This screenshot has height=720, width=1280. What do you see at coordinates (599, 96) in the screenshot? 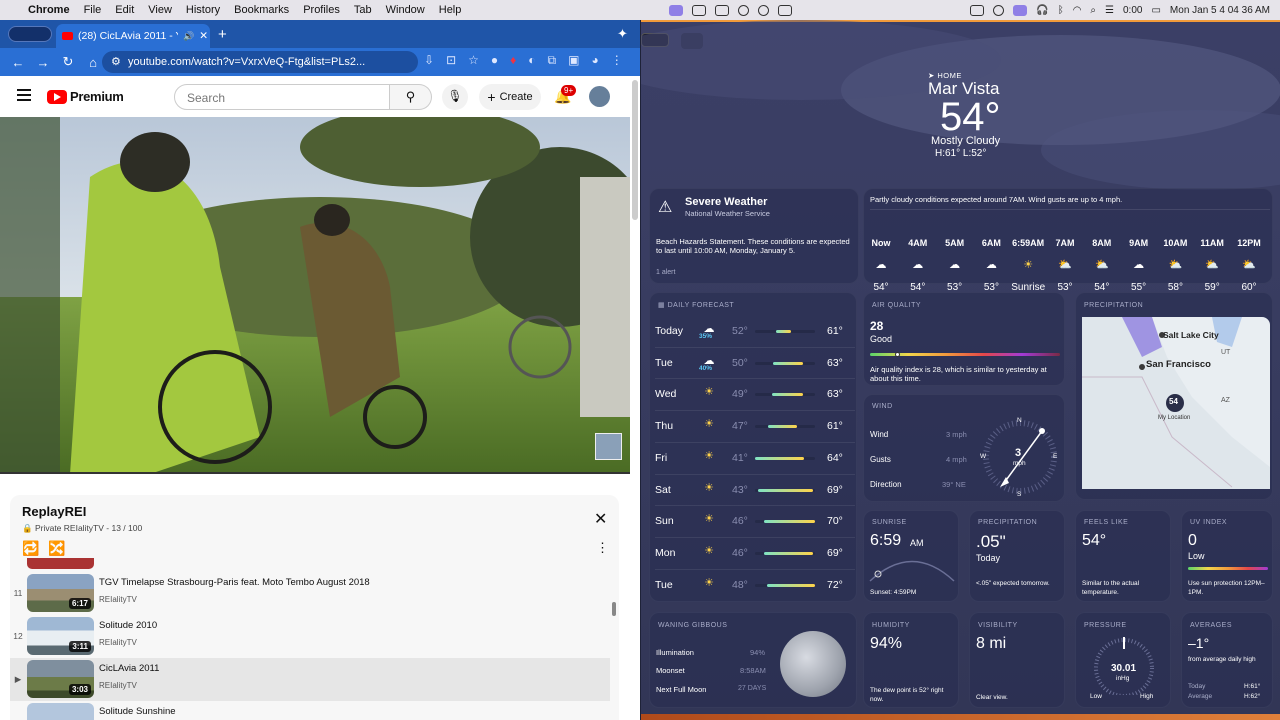
I see `avatar` at bounding box center [599, 96].